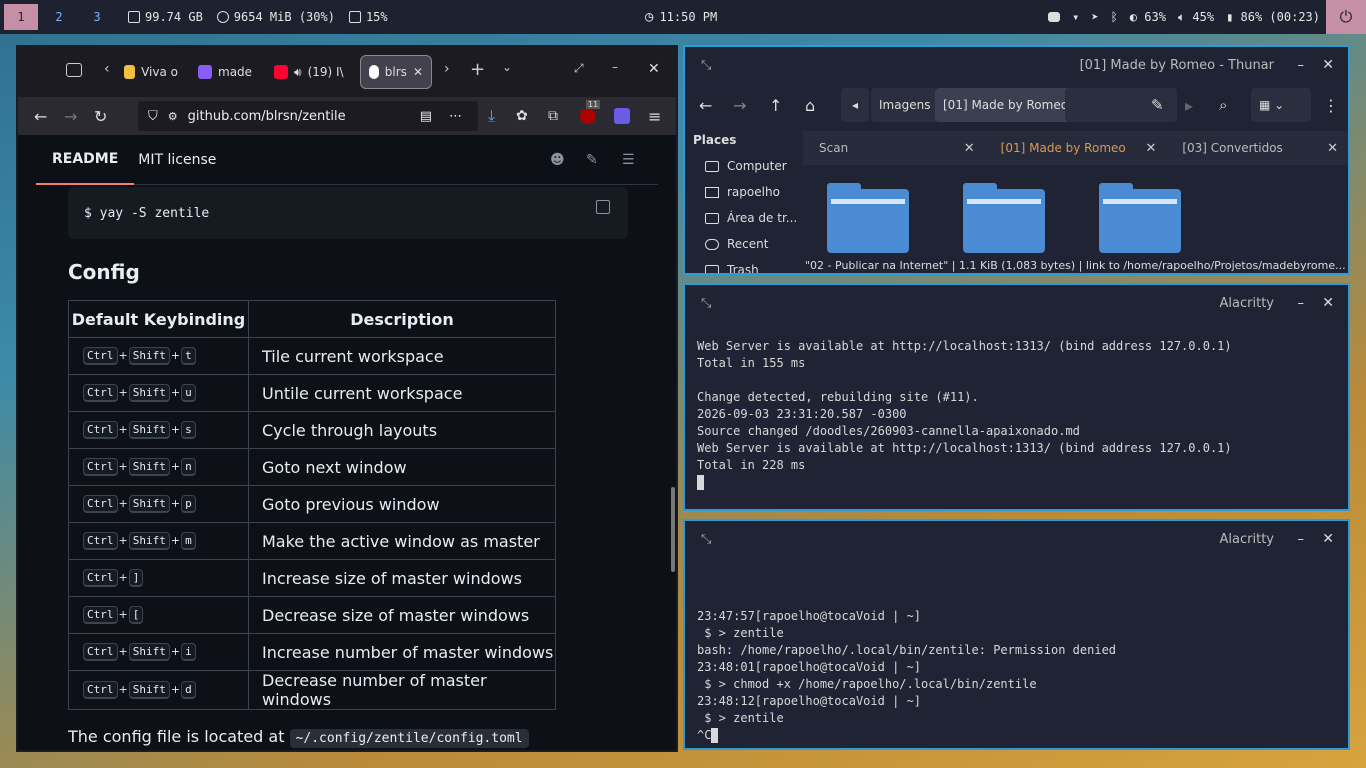 This screenshot has width=1366, height=768. Describe the element at coordinates (455, 116) in the screenshot. I see `page-actions-icon: ⋯` at that location.